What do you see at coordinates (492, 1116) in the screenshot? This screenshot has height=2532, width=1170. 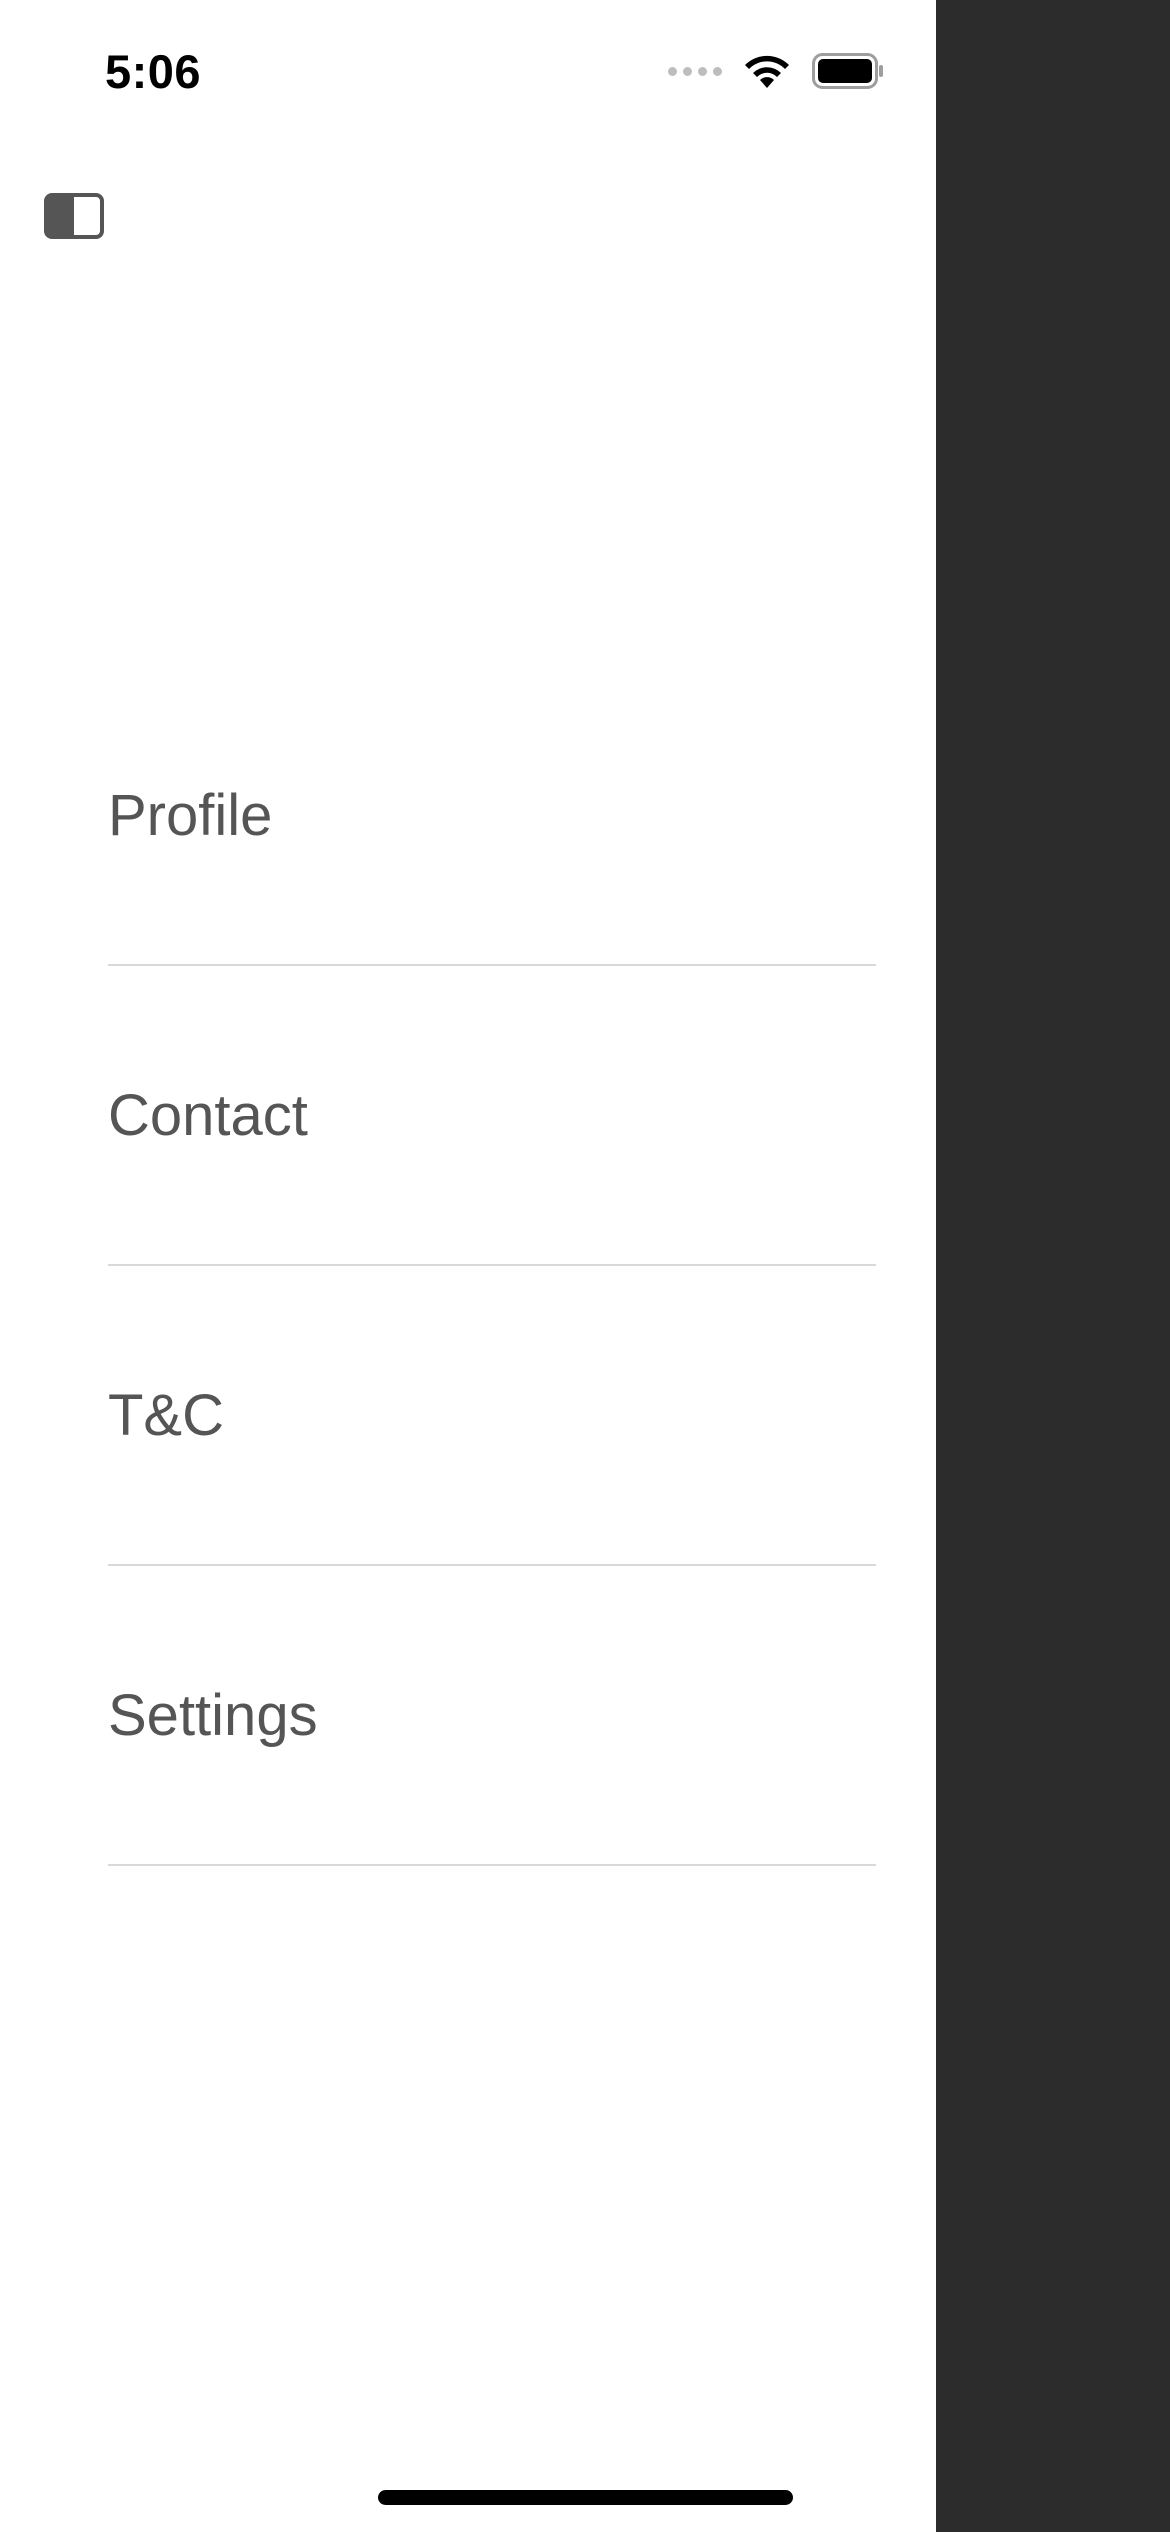 I see `menu-item-contact: Contact` at bounding box center [492, 1116].